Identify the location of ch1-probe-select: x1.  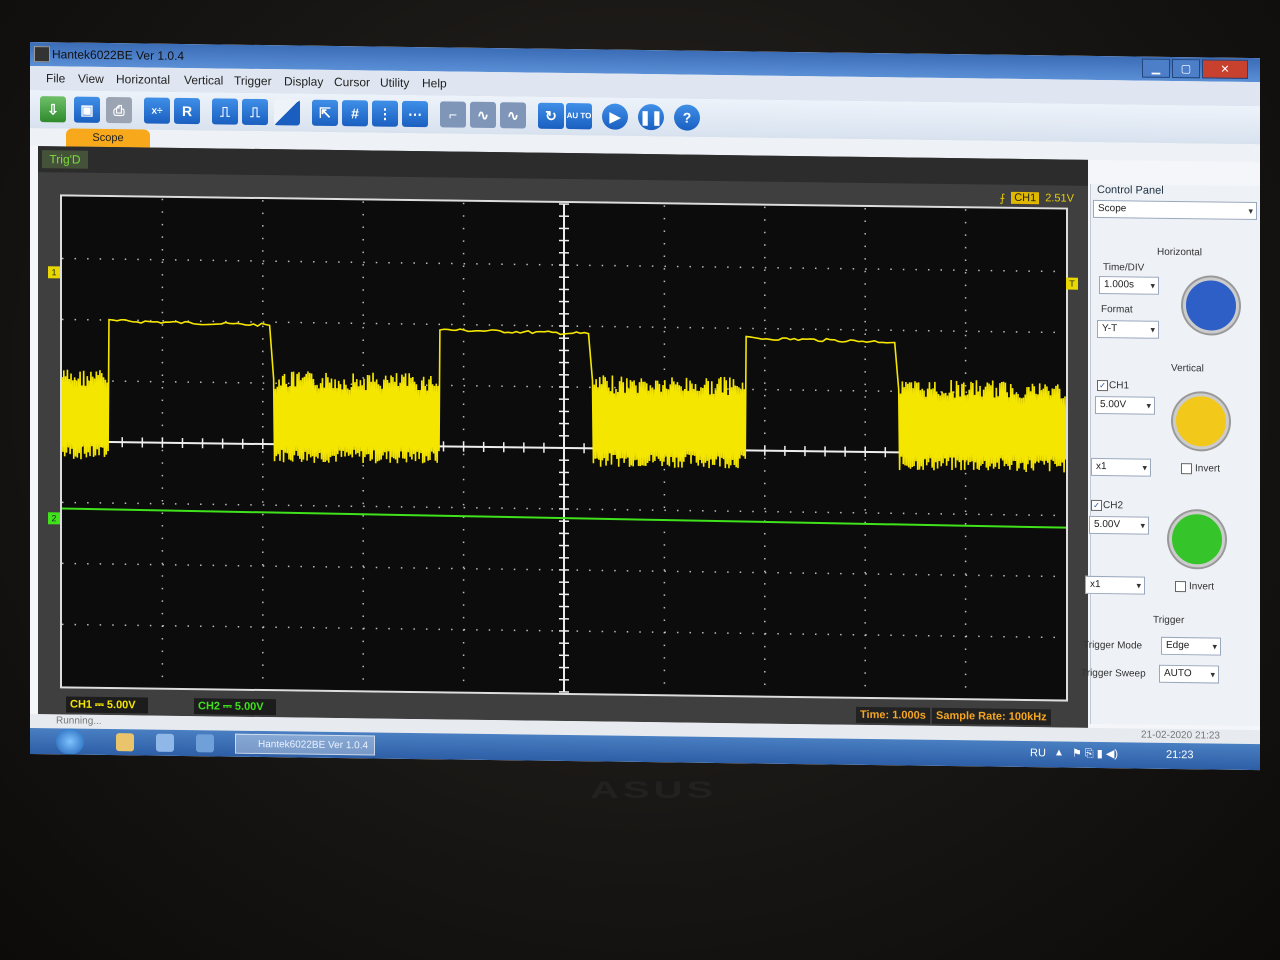
(1121, 467).